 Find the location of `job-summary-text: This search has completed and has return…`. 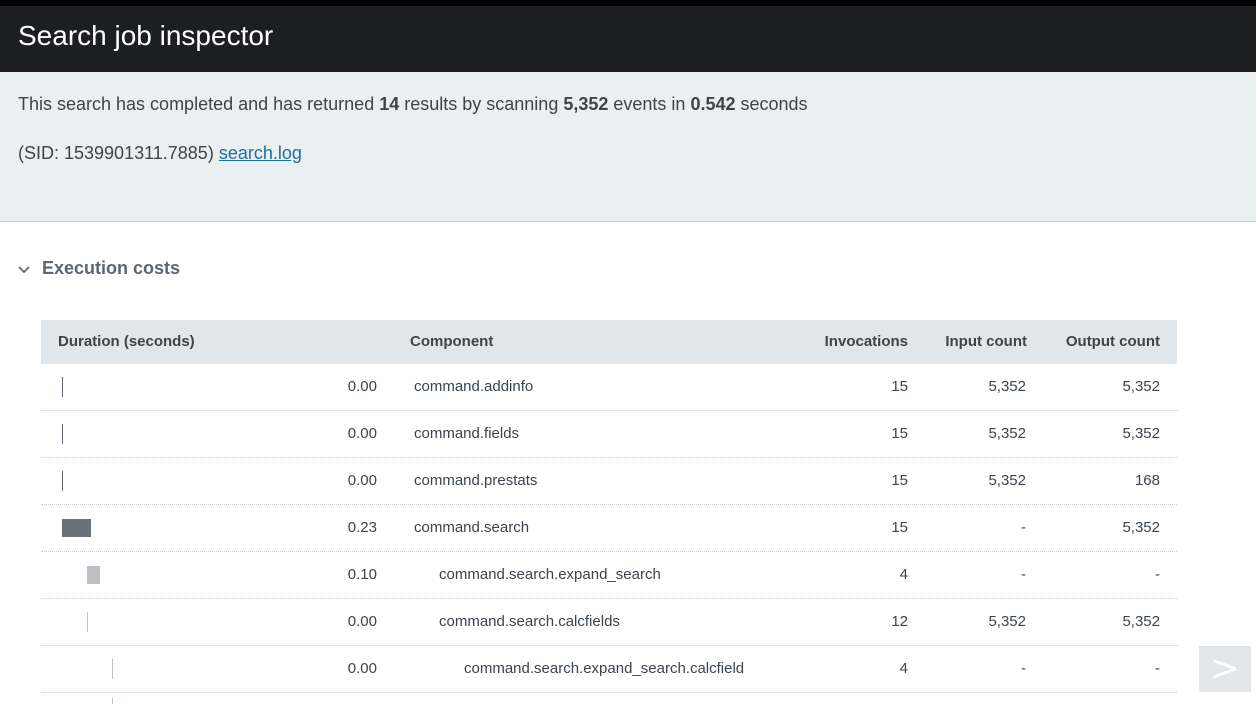

job-summary-text: This search has completed and has return… is located at coordinates (413, 104).